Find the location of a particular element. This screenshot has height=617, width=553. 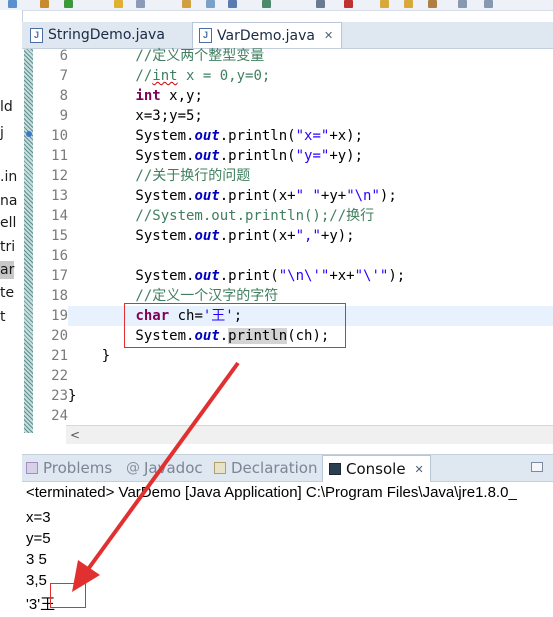

explorer-item: ld is located at coordinates (6, 107).